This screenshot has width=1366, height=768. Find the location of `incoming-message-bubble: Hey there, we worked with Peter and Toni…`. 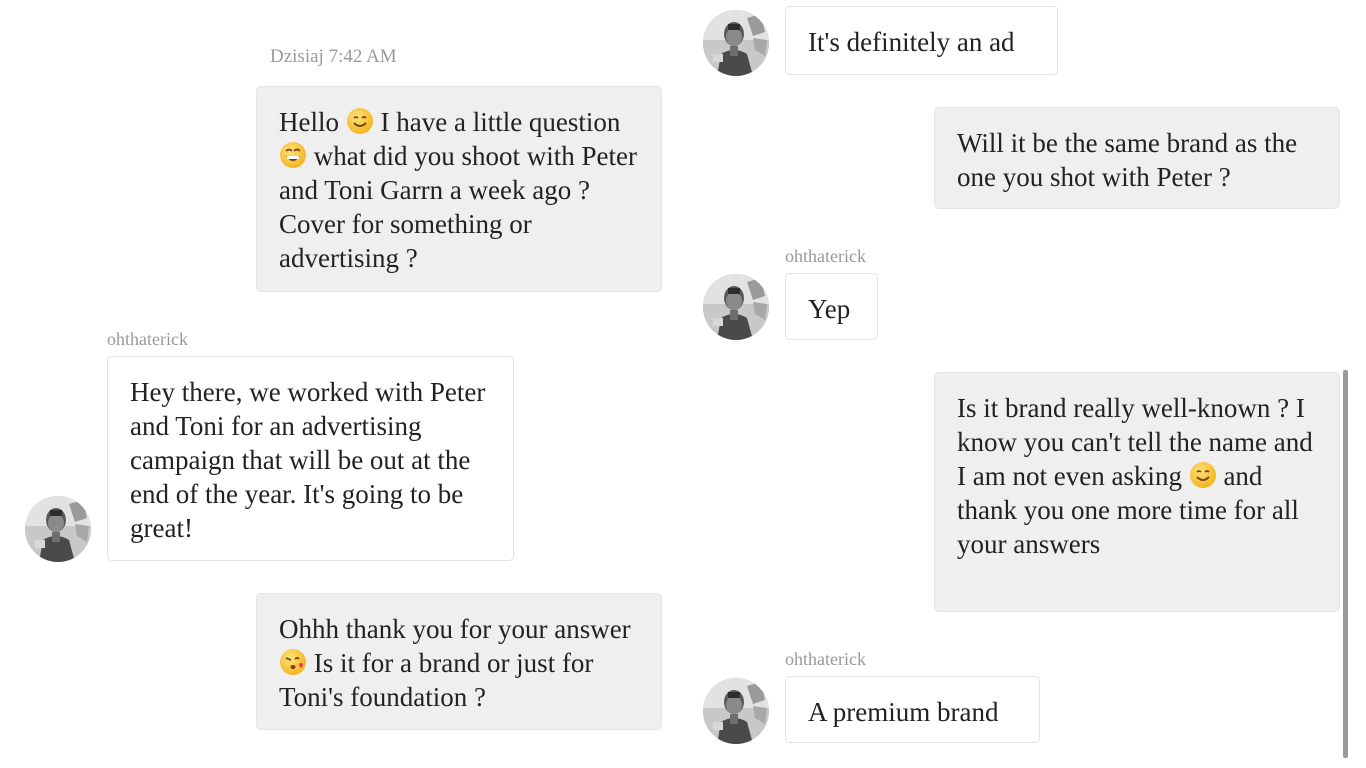

incoming-message-bubble: Hey there, we worked with Peter and Toni… is located at coordinates (310, 458).